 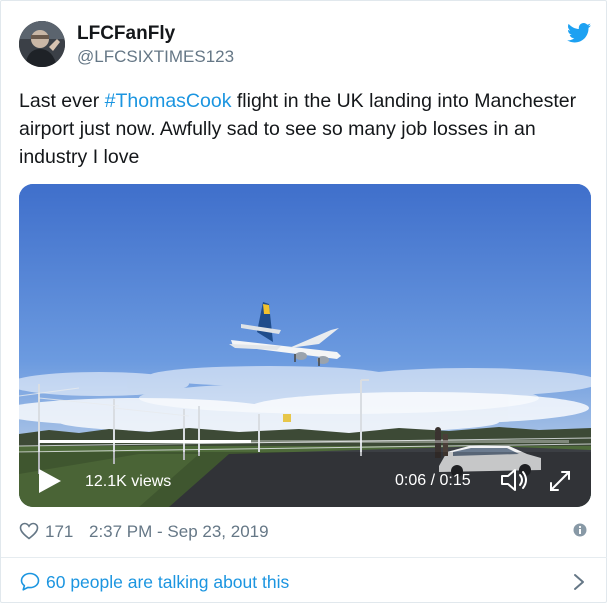 What do you see at coordinates (515, 480) in the screenshot?
I see `volume-icon` at bounding box center [515, 480].